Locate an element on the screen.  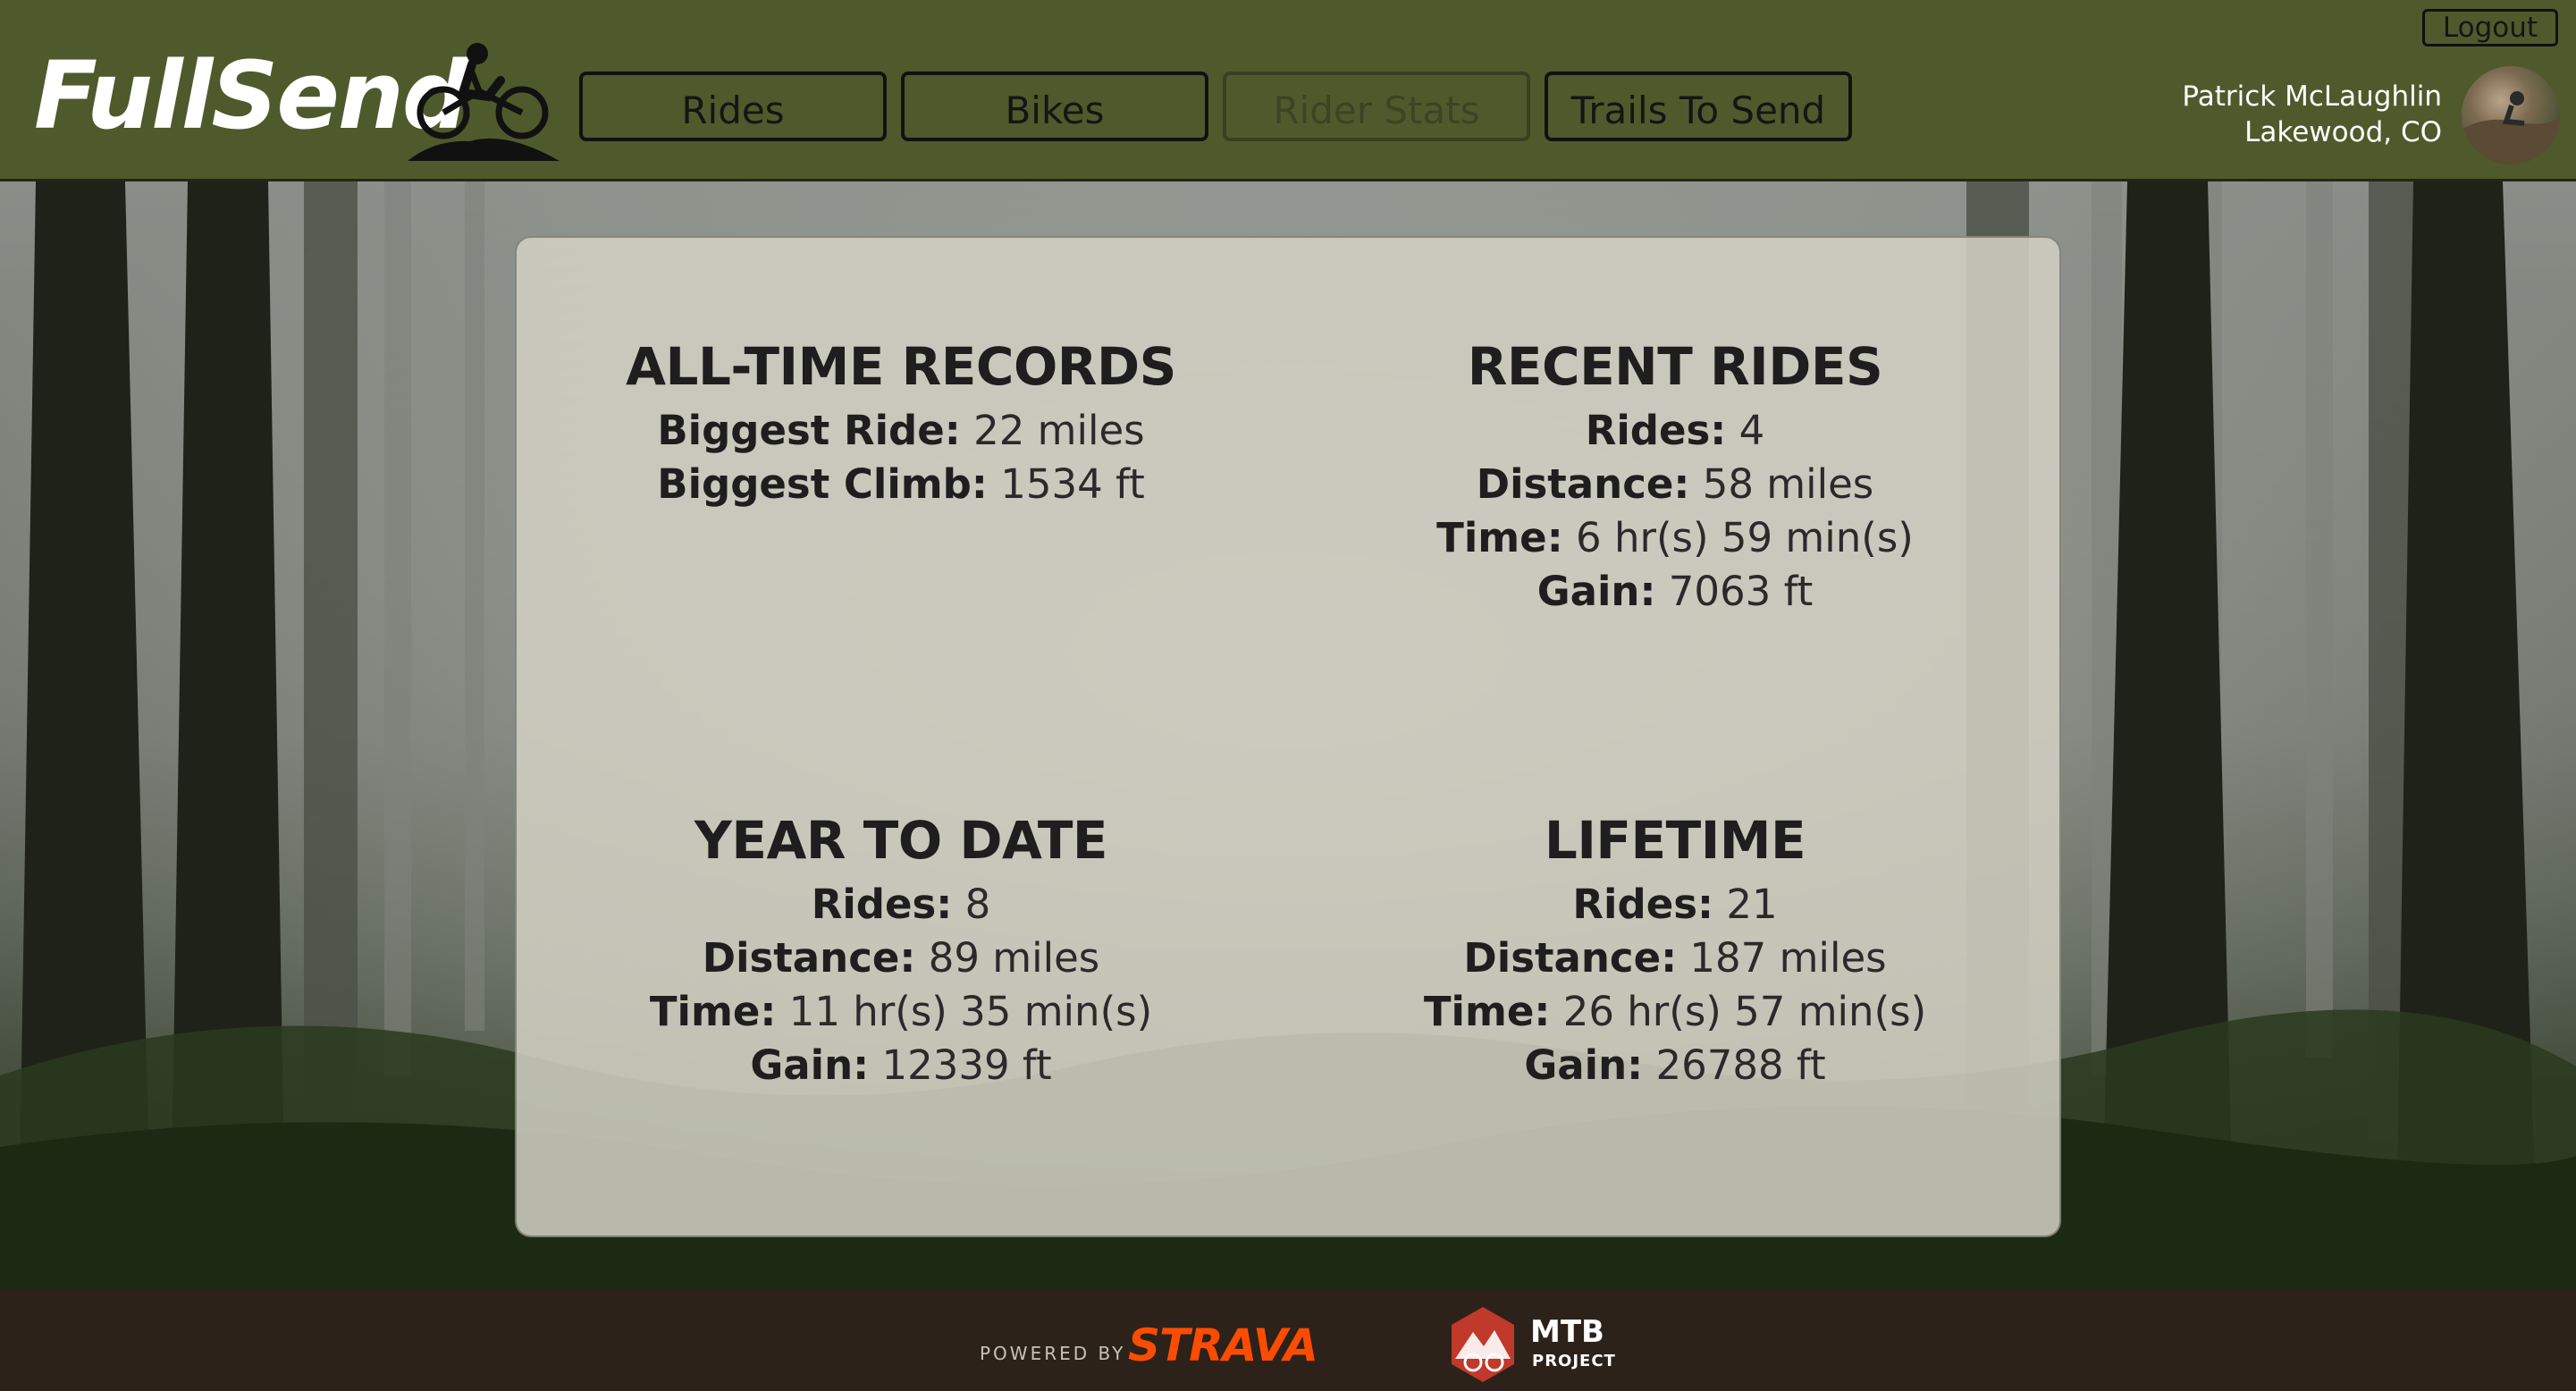
mountain-biker-icon is located at coordinates (484, 102).